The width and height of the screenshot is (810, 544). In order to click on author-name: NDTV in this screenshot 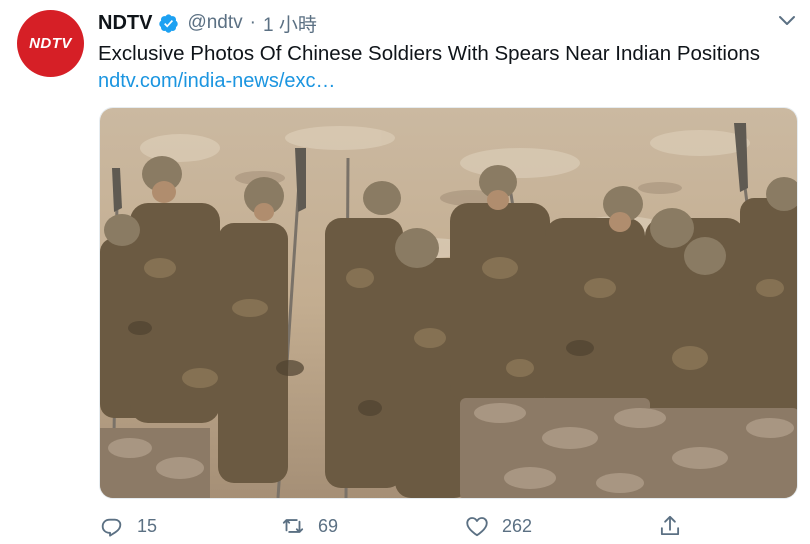, I will do `click(125, 23)`.